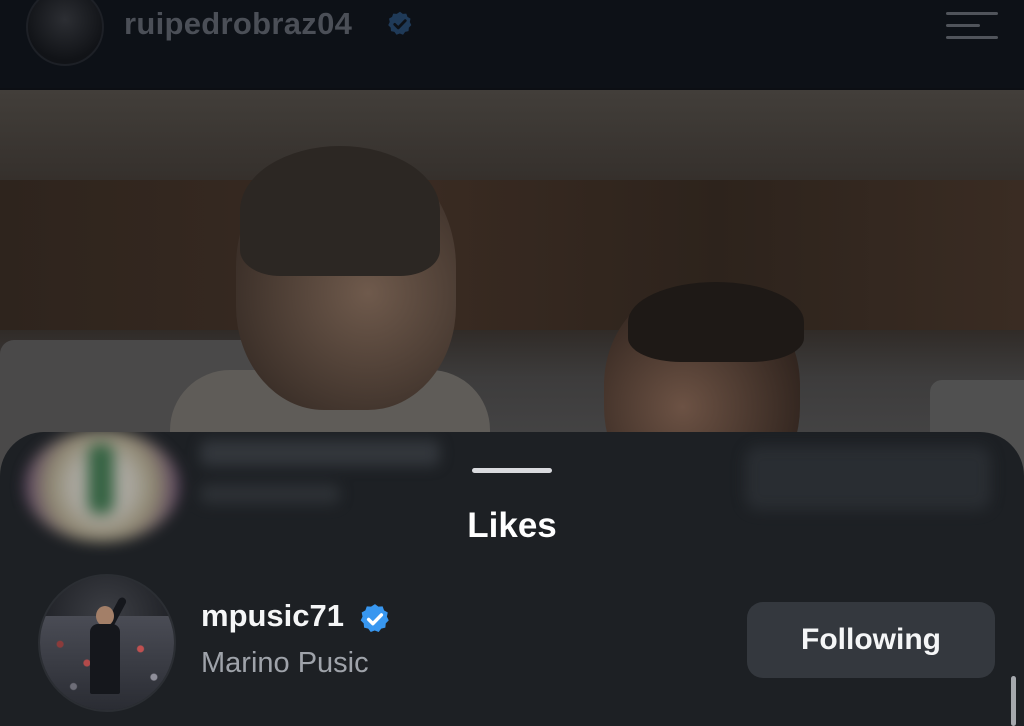  Describe the element at coordinates (105, 659) in the screenshot. I see `avatar-figure-body` at that location.